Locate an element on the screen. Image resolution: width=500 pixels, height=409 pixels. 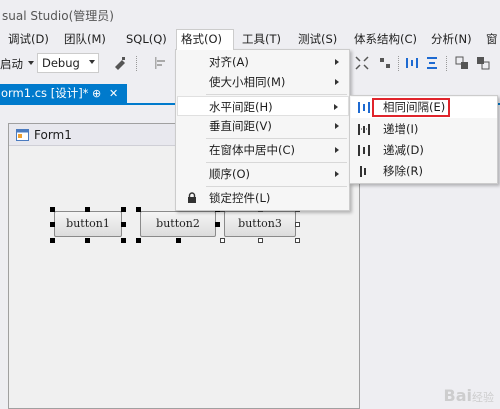
menu-analyze: 分析(N) is located at coordinates (451, 40).